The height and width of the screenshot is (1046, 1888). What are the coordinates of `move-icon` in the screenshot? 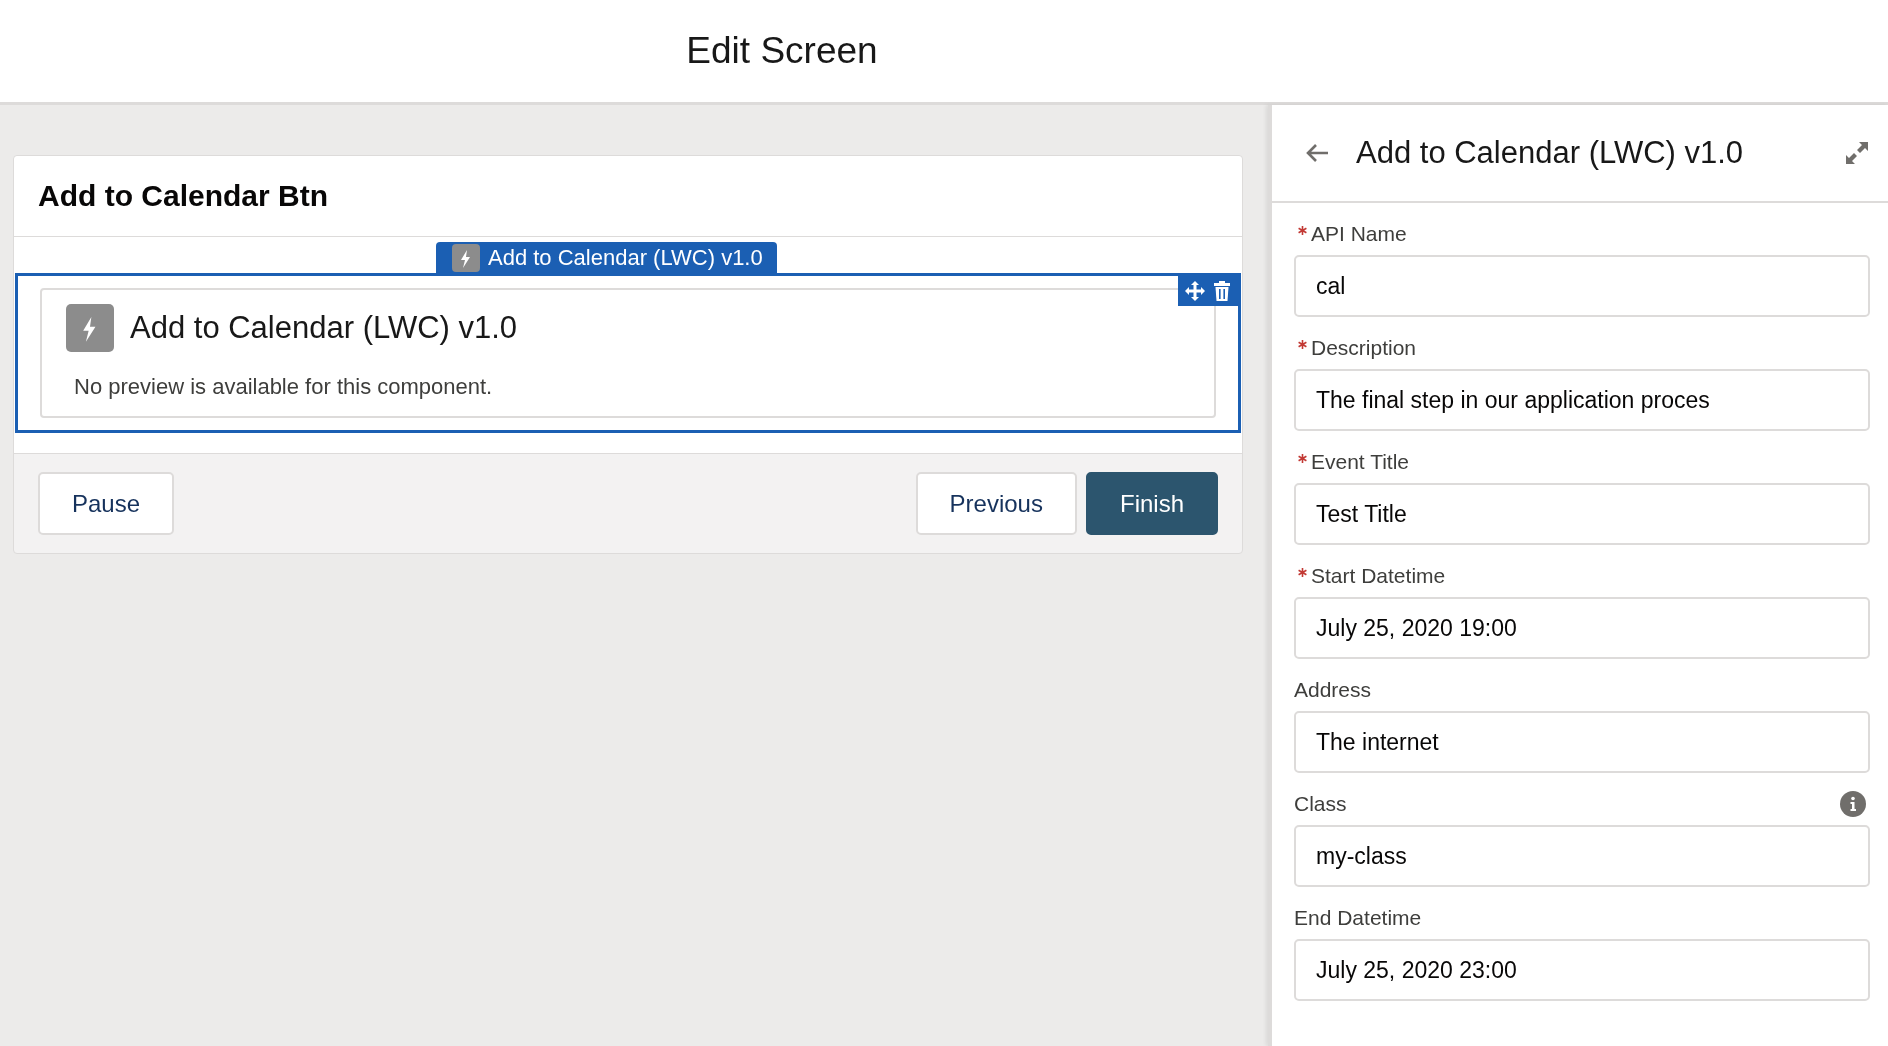 It's located at (1195, 291).